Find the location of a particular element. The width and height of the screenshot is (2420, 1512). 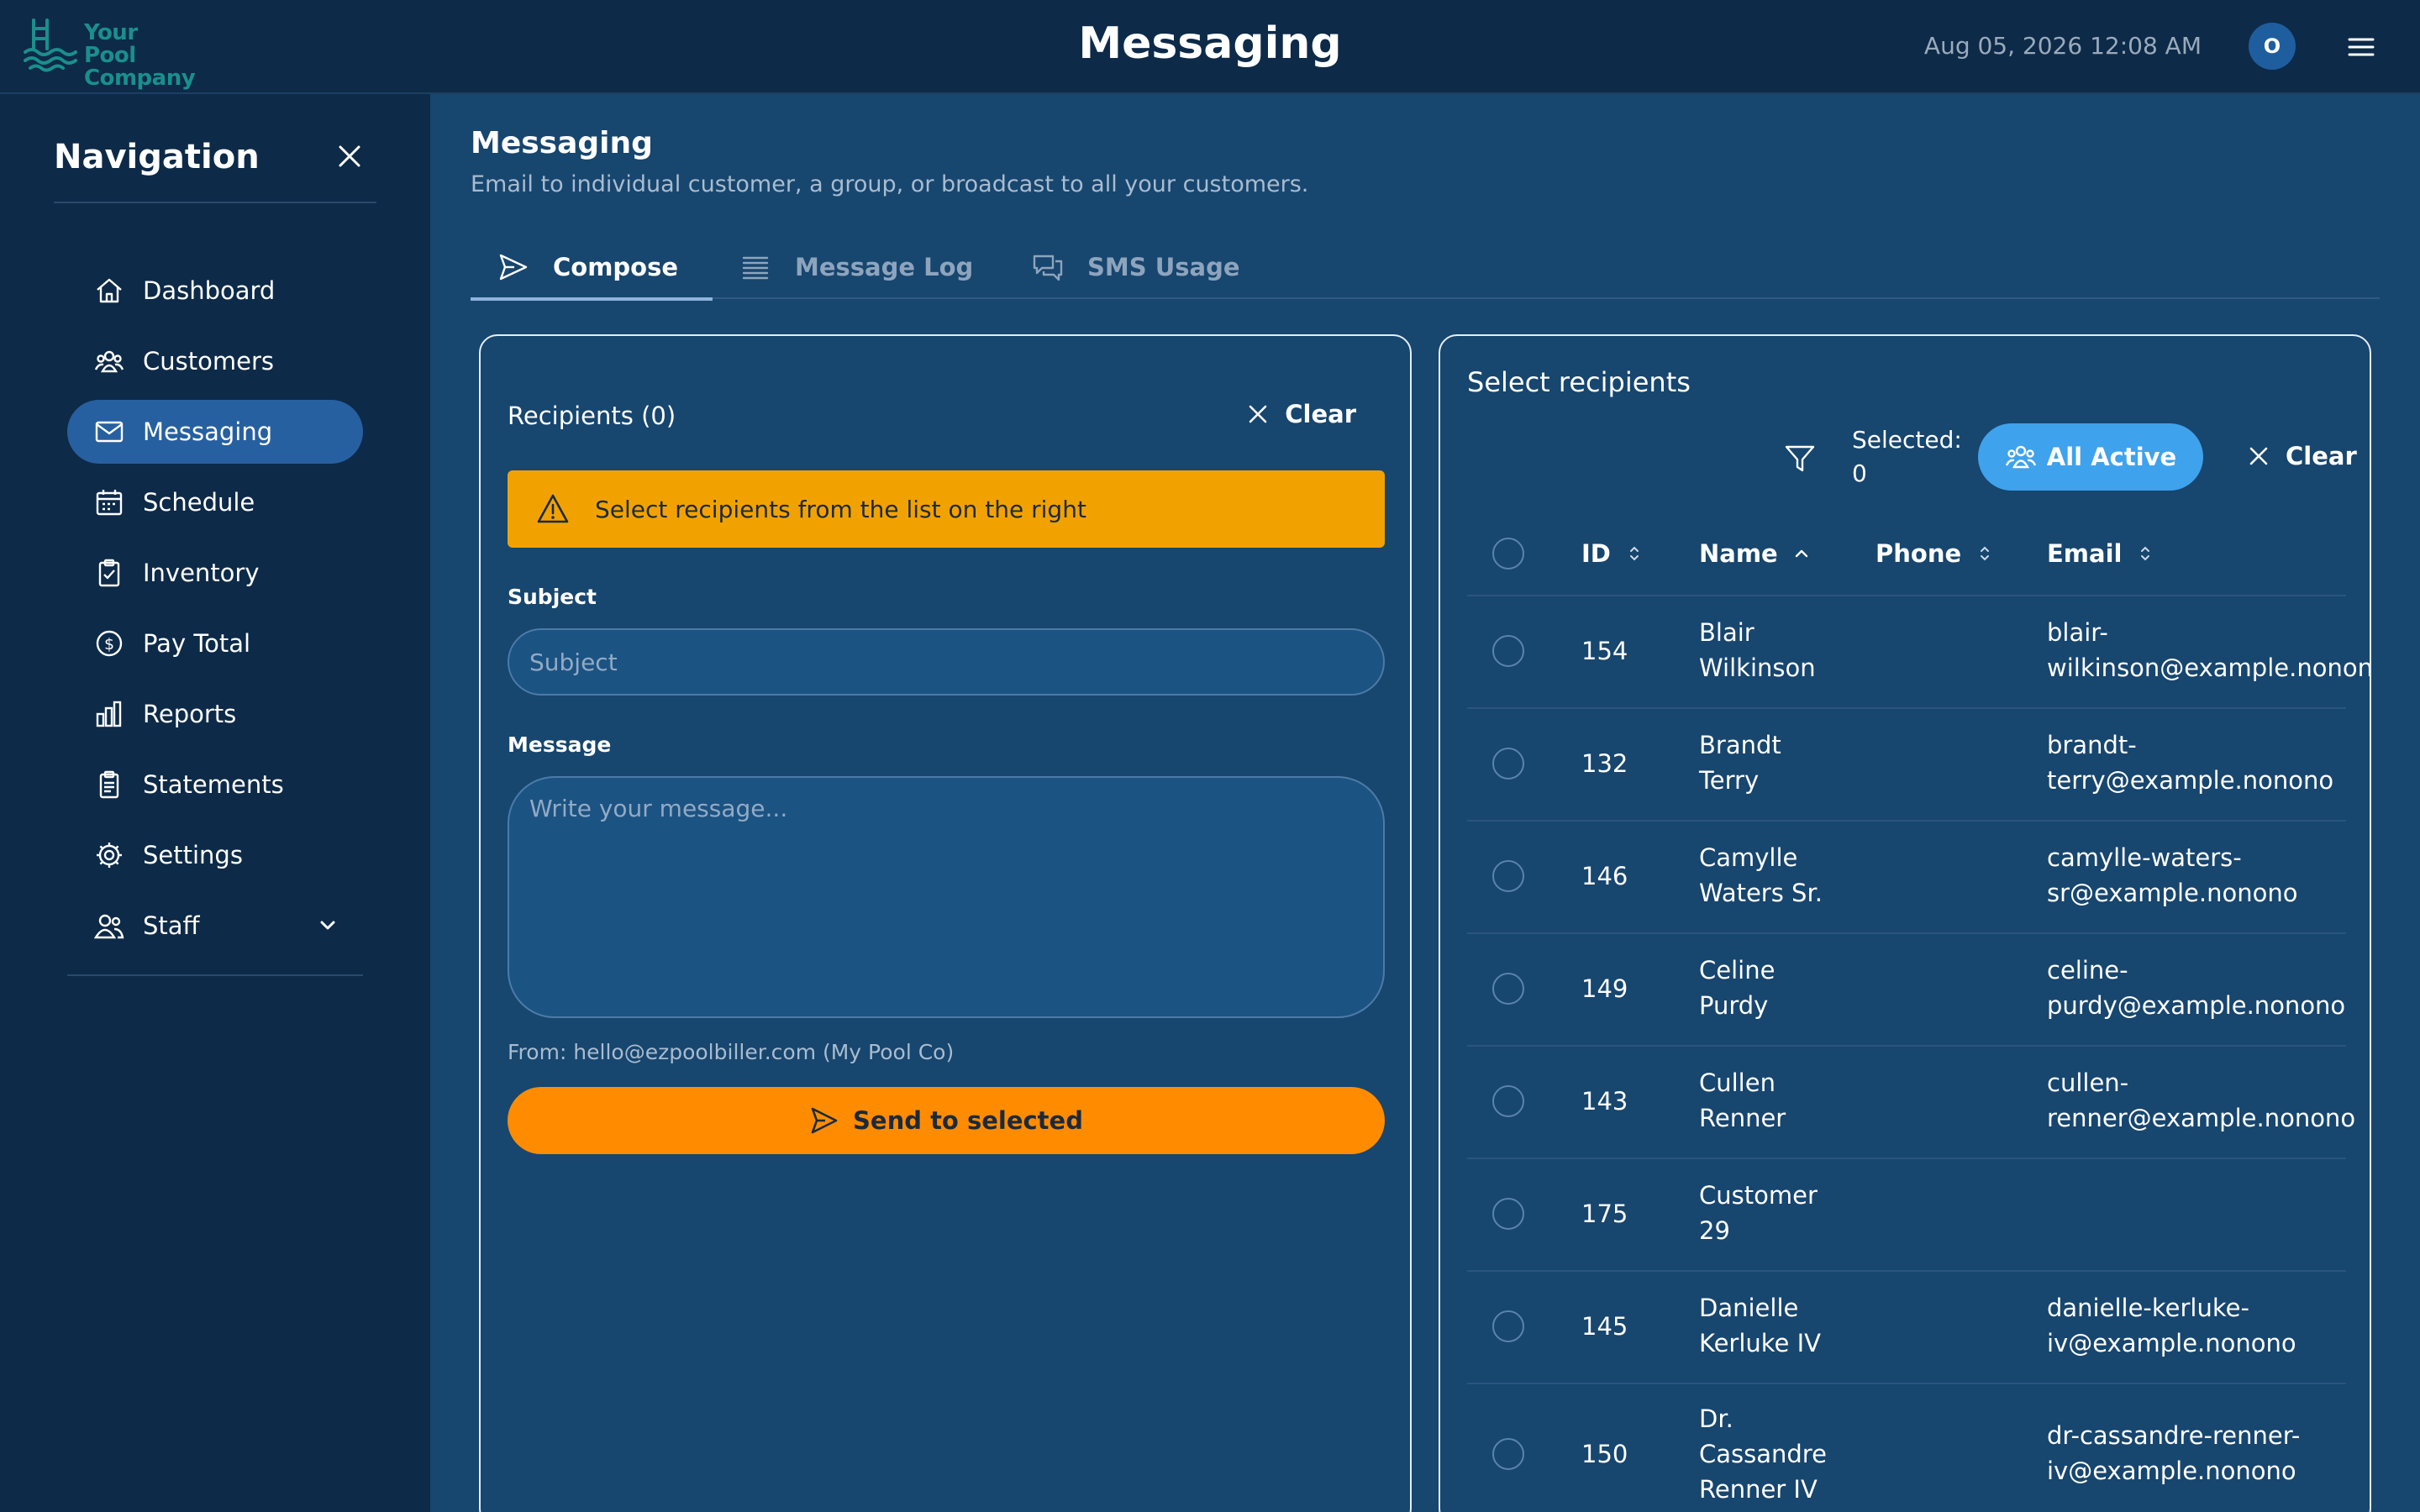

send-label: Send to selected is located at coordinates (968, 1120).